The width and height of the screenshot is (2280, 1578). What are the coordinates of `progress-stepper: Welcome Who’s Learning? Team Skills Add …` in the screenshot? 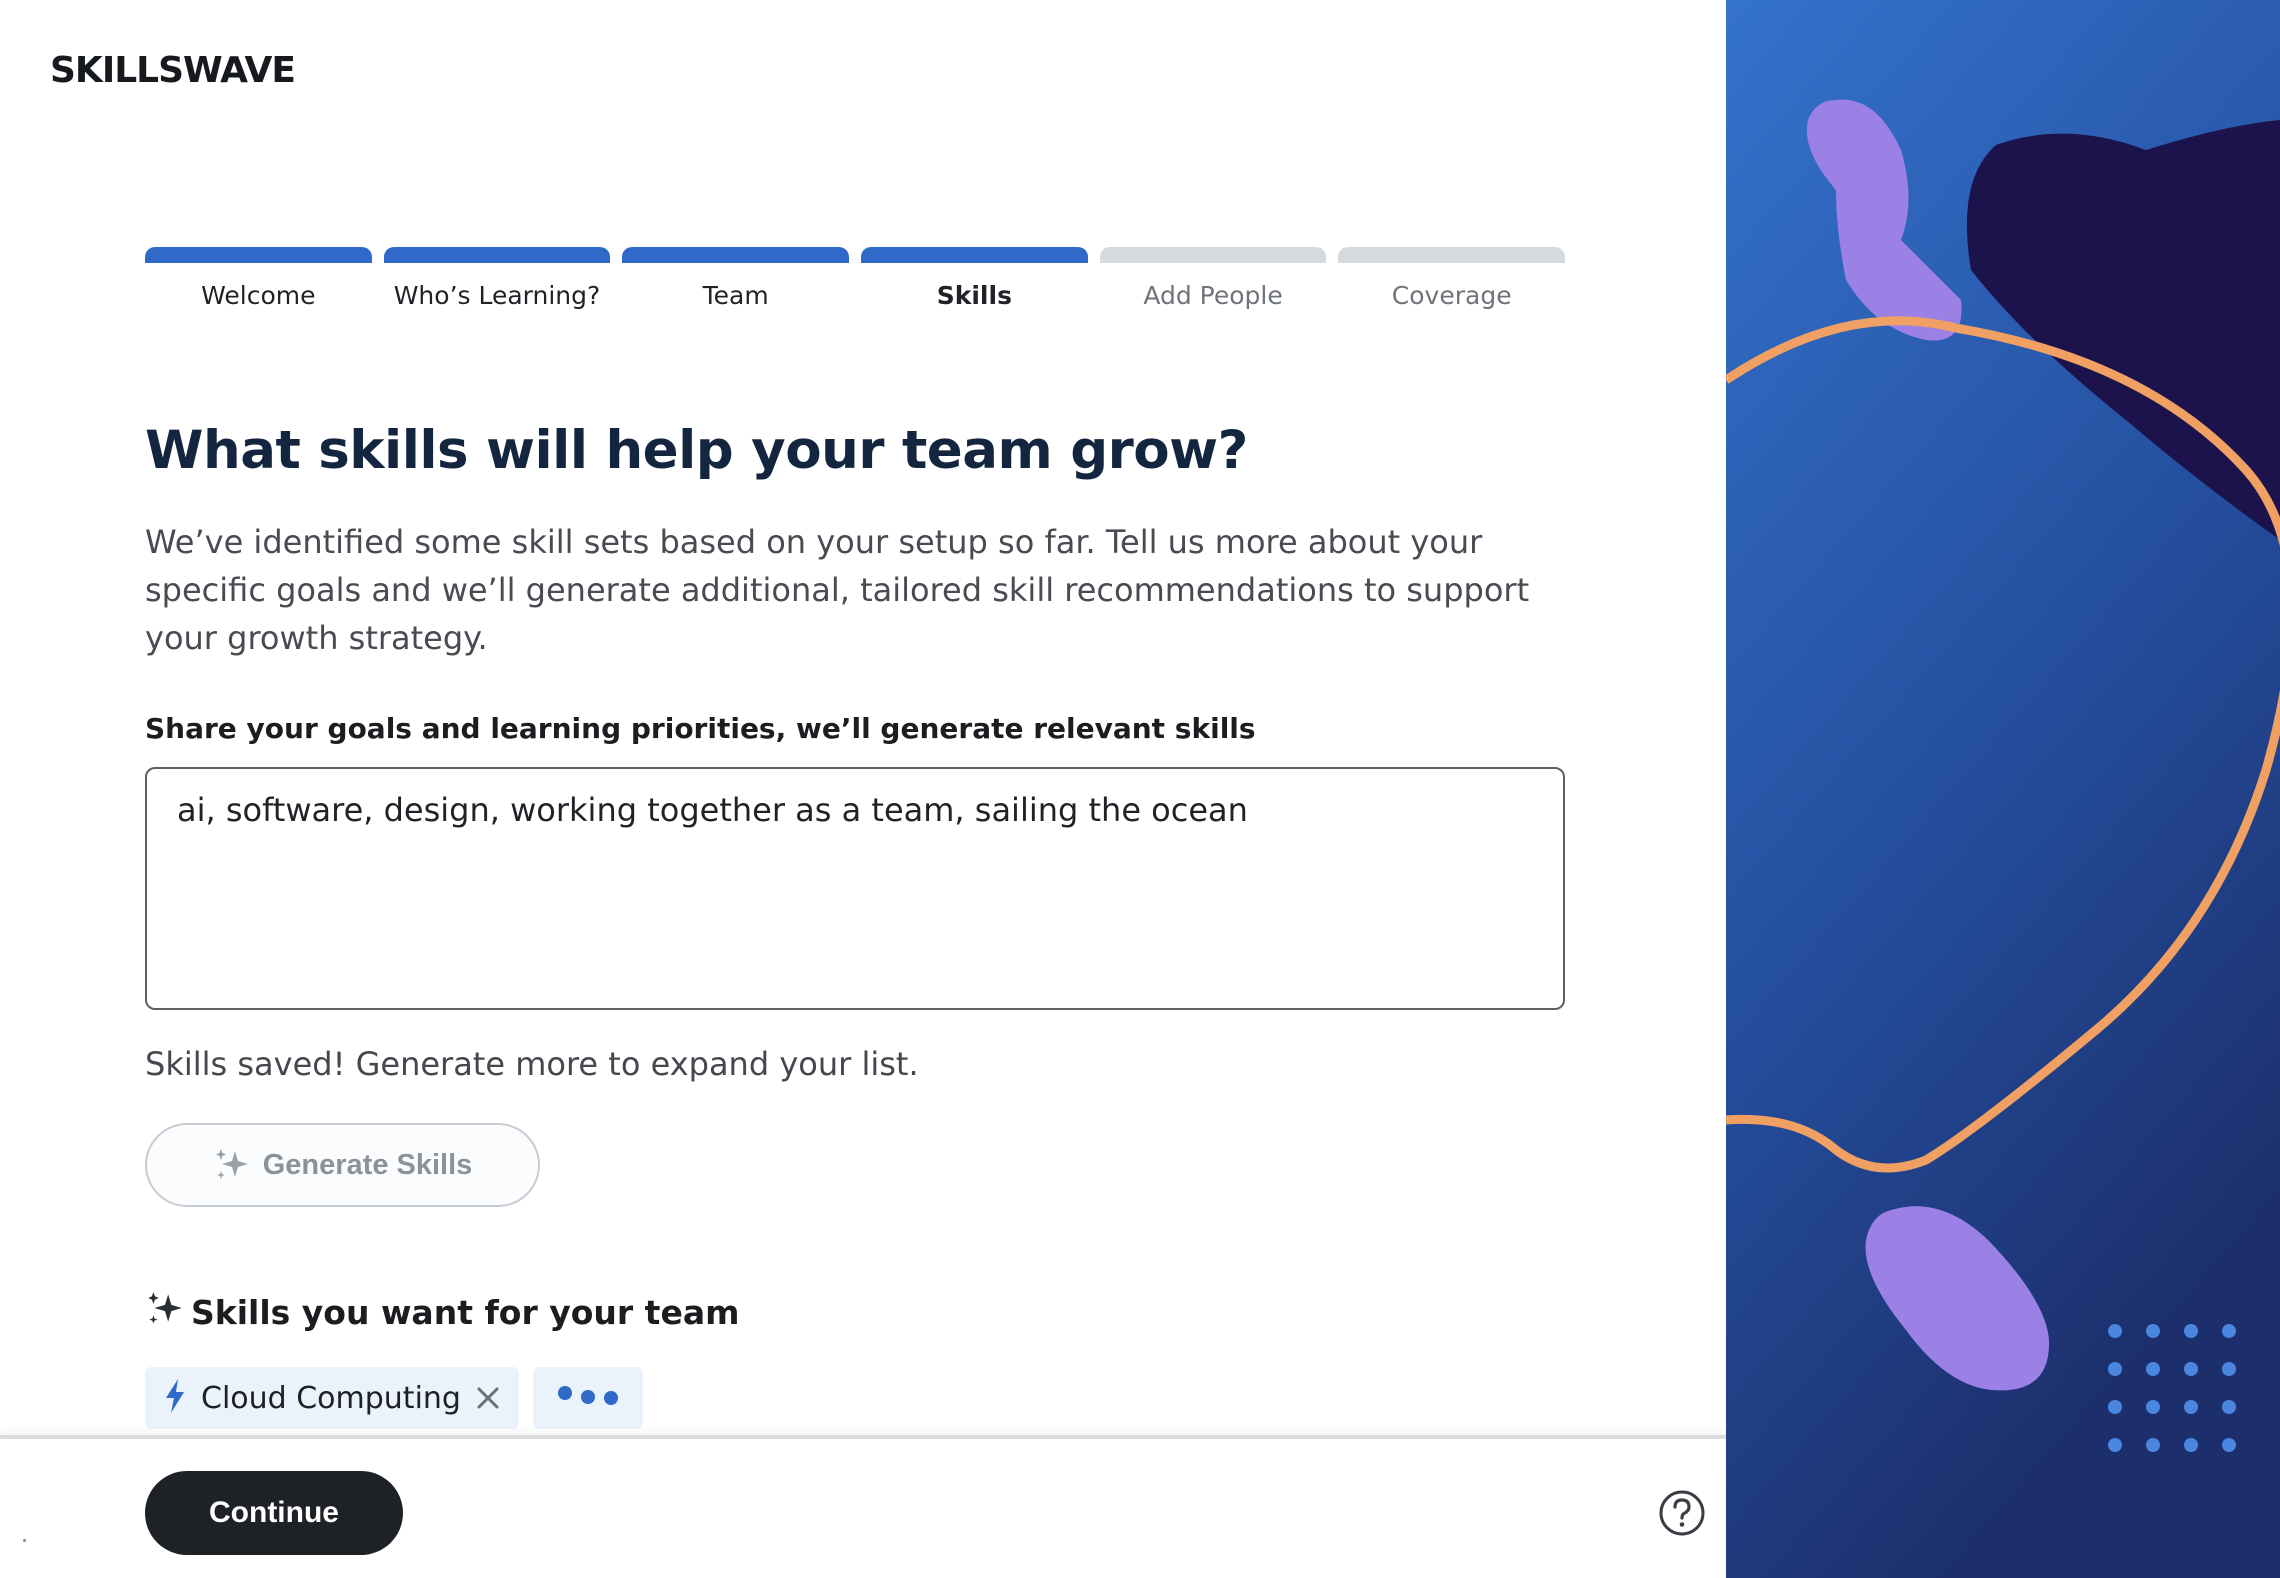 It's located at (855, 278).